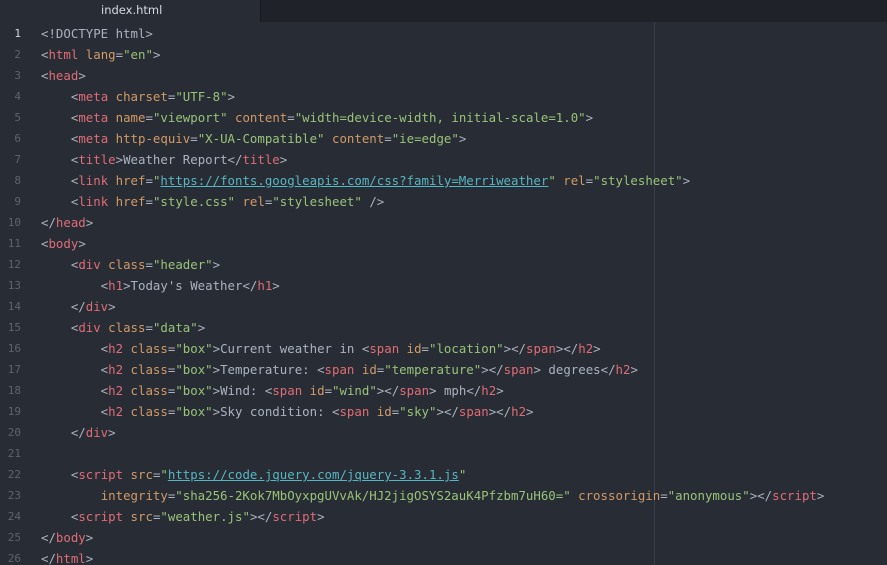 The width and height of the screenshot is (887, 565). I want to click on code-token-attr: rel, so click(253, 201).